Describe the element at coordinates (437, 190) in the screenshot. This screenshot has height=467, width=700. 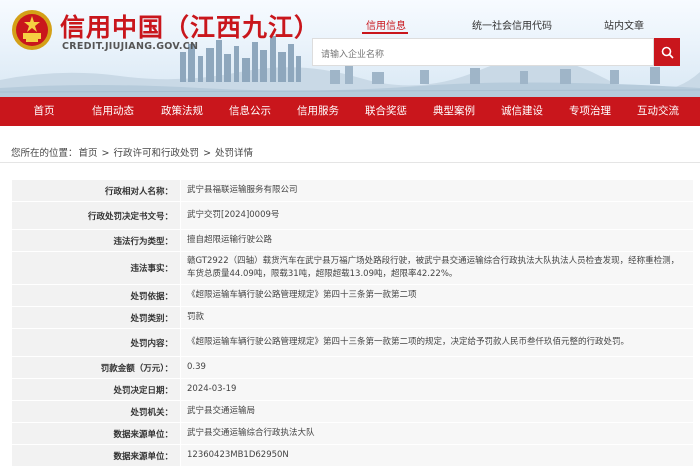
I see `row-value: 武宁县福联运输服务有限公司` at that location.